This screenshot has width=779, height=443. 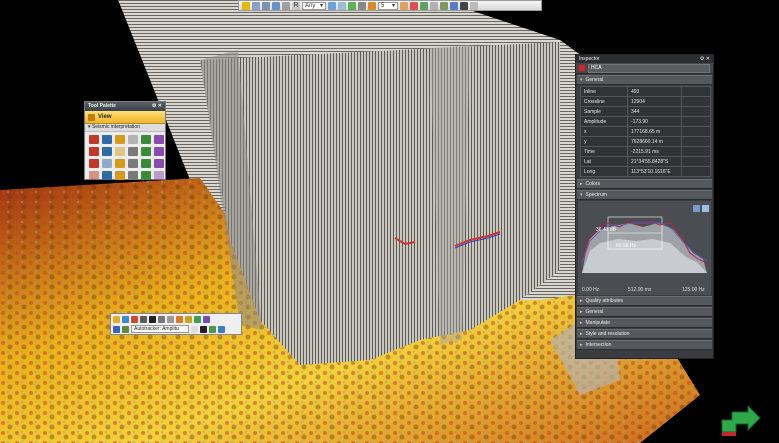 What do you see at coordinates (188, 319) in the screenshot?
I see `snap-icon` at bounding box center [188, 319].